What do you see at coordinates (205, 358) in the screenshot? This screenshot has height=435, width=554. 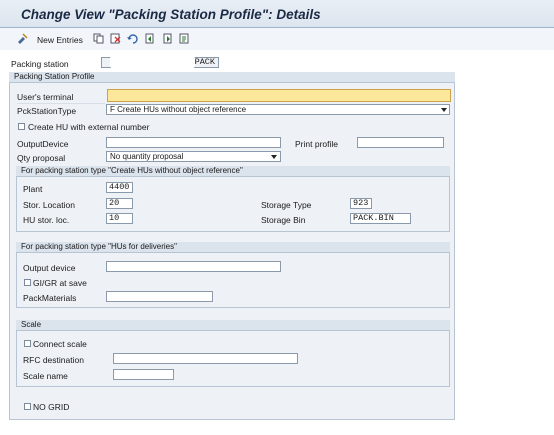 I see `rfc-destination-input` at bounding box center [205, 358].